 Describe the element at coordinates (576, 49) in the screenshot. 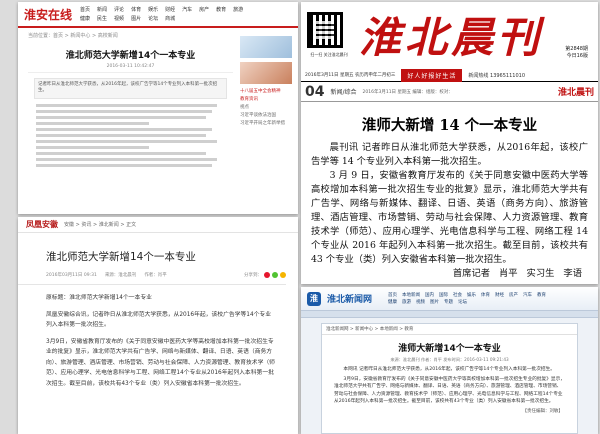

I see `issue-number: 第2848期` at that location.